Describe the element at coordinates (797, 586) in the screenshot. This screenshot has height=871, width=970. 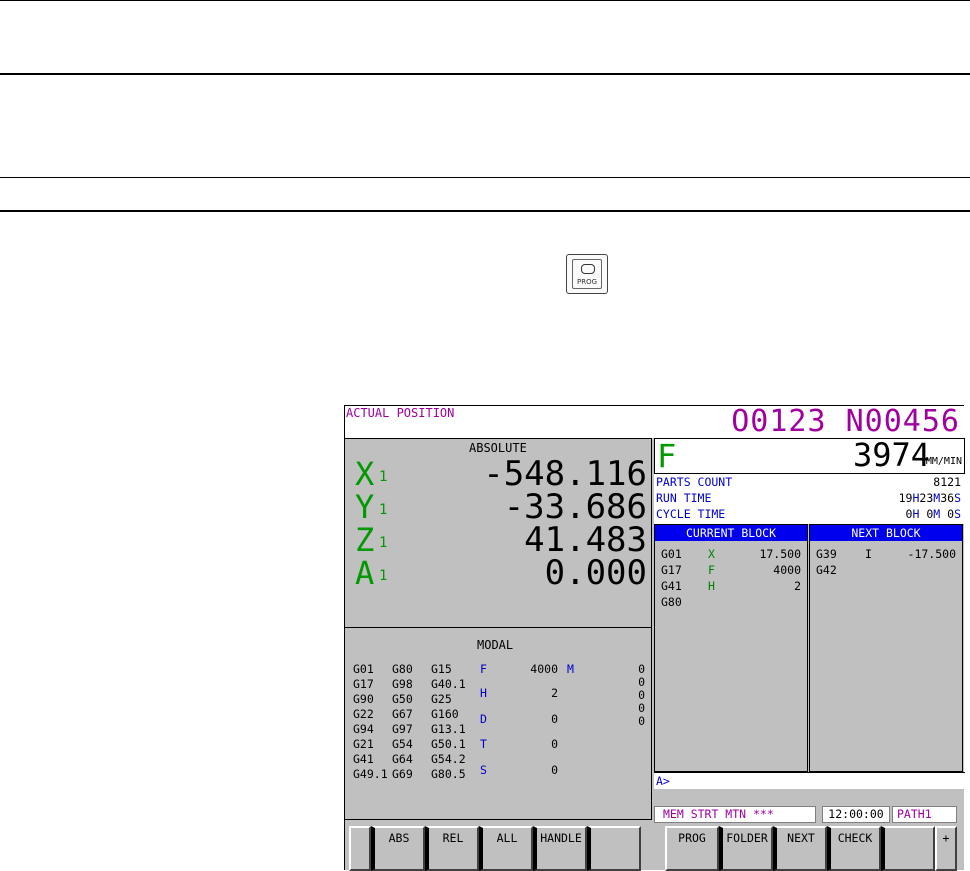
I see `block-value: 2` at that location.